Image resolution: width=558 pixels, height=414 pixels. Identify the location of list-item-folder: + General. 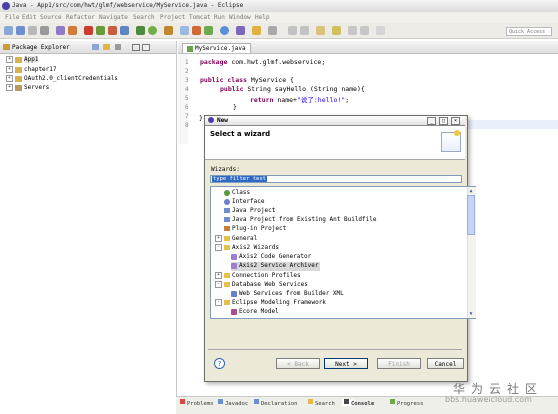
(236, 239).